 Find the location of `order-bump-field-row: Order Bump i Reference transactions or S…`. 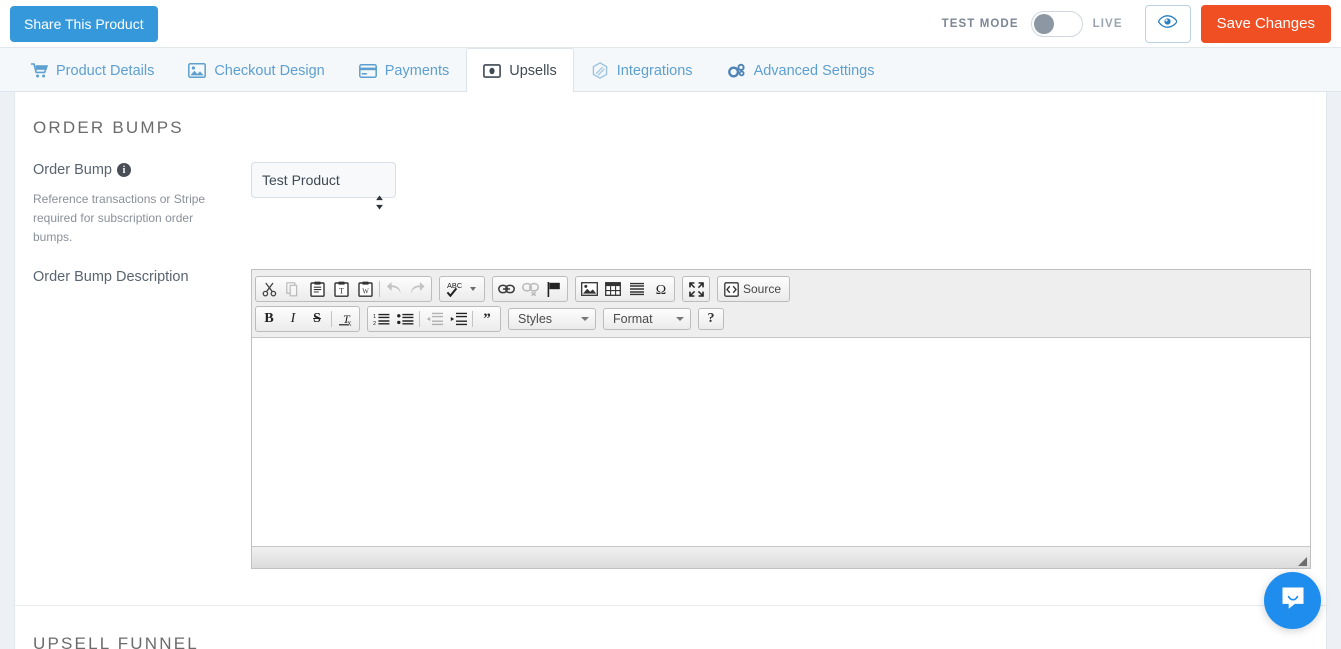

order-bump-field-row: Order Bump i Reference transactions or S… is located at coordinates (670, 204).